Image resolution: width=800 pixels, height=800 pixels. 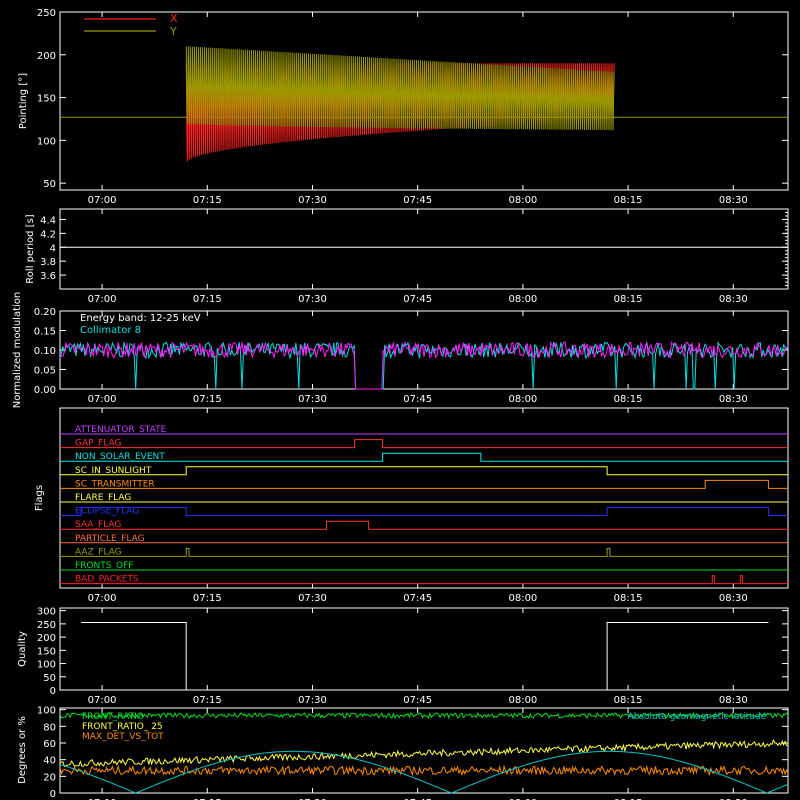 I want to click on pointing-ylabel: Pointing [°], so click(x=23, y=101).